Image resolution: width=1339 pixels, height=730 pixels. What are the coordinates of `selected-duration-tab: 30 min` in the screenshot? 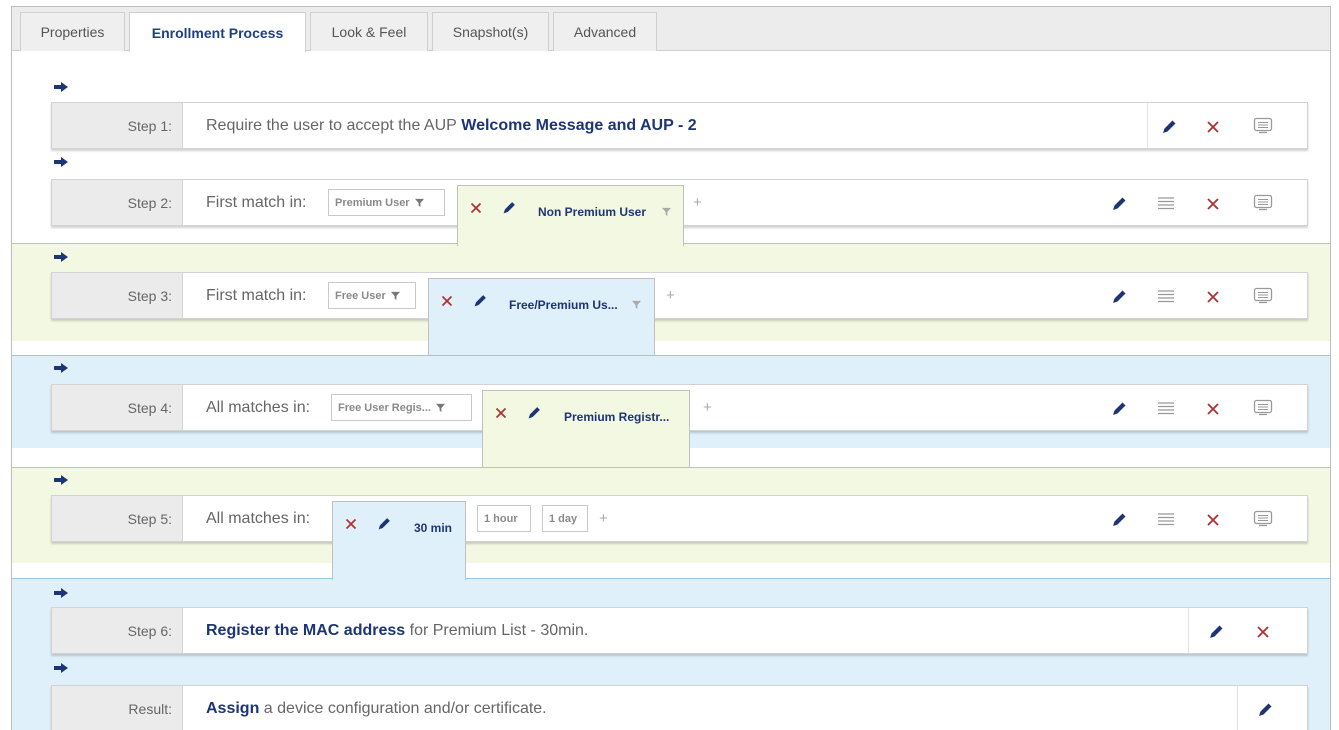 It's located at (399, 540).